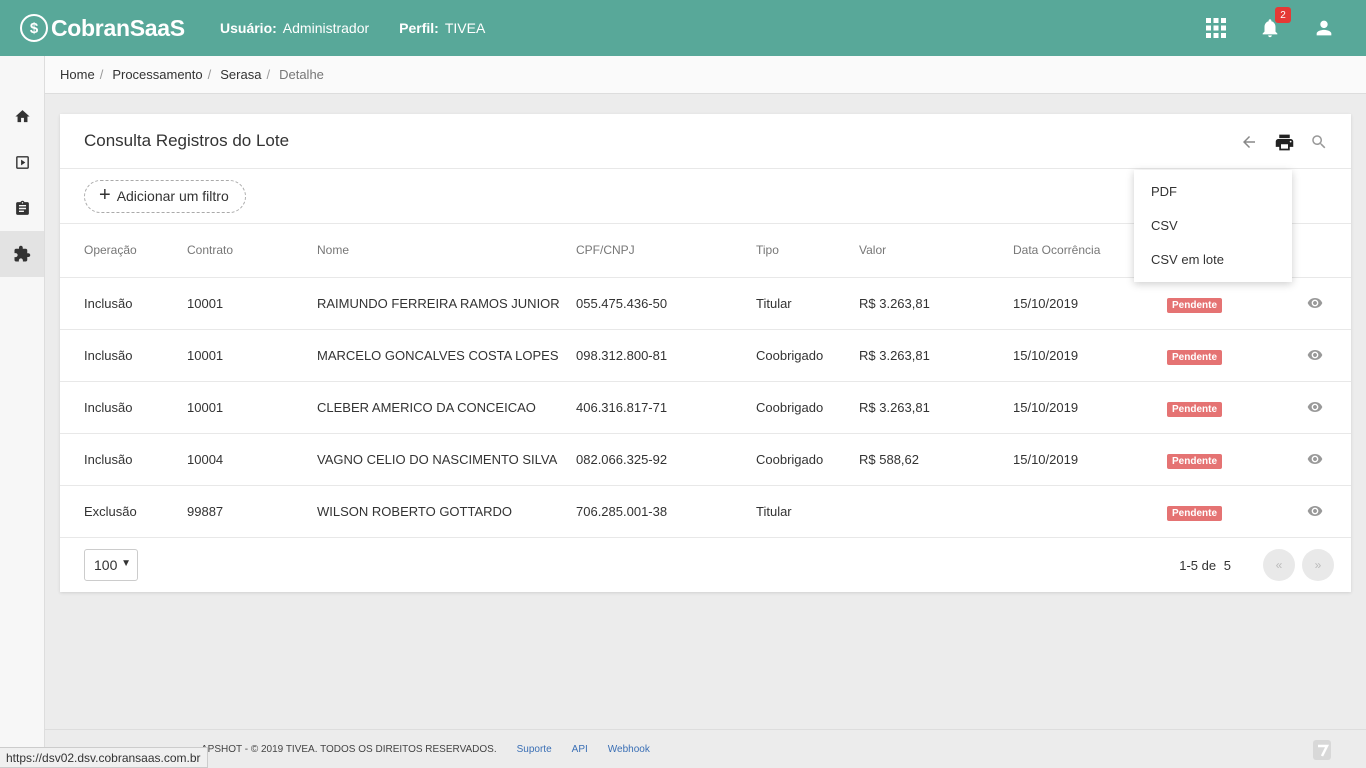  I want to click on breadcrumb-processamento: Processamento, so click(157, 74).